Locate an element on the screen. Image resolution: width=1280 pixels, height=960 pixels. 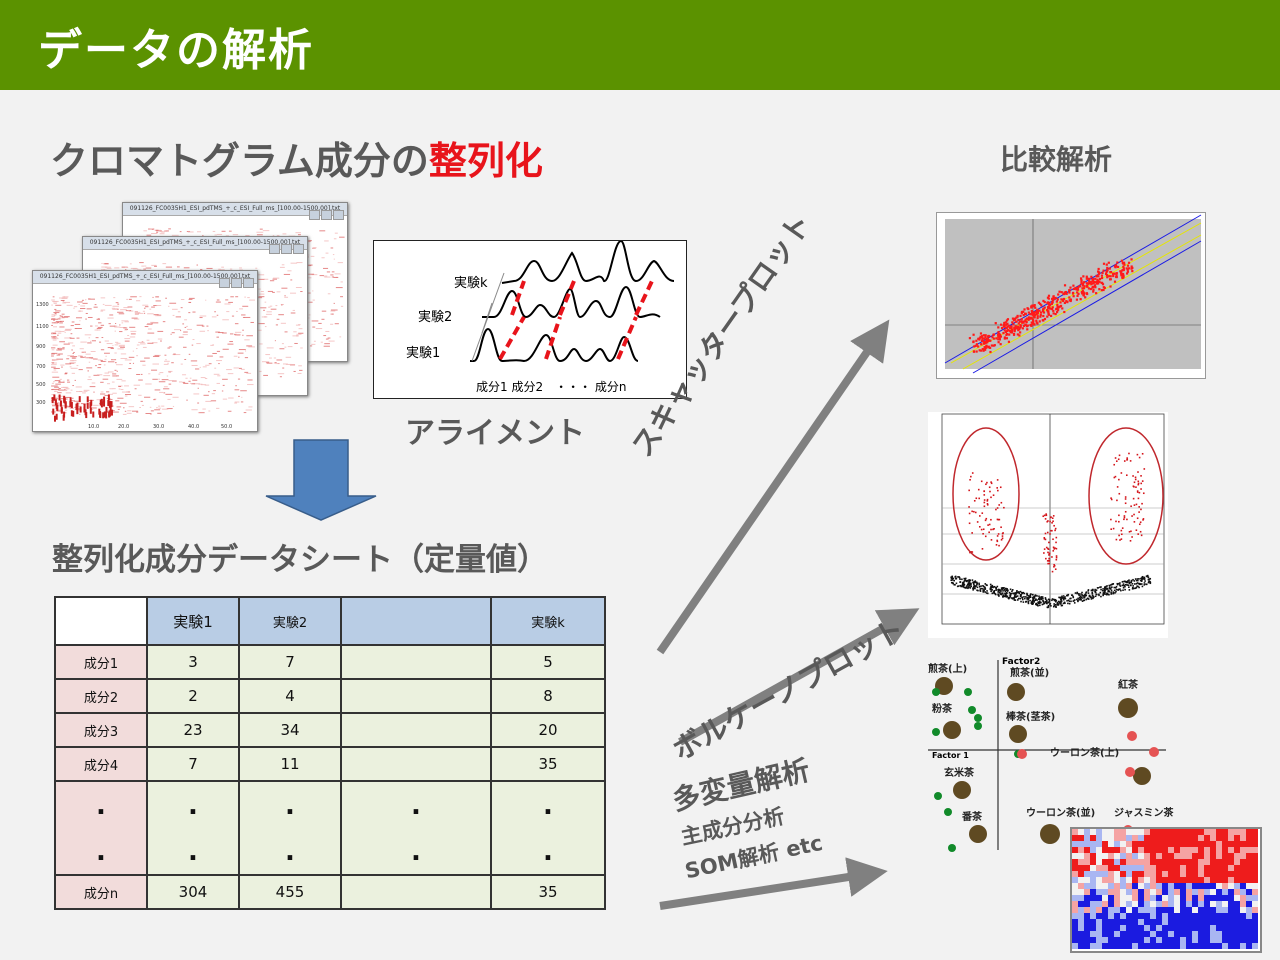
svg-text: 900 is located at coordinates (41, 347).